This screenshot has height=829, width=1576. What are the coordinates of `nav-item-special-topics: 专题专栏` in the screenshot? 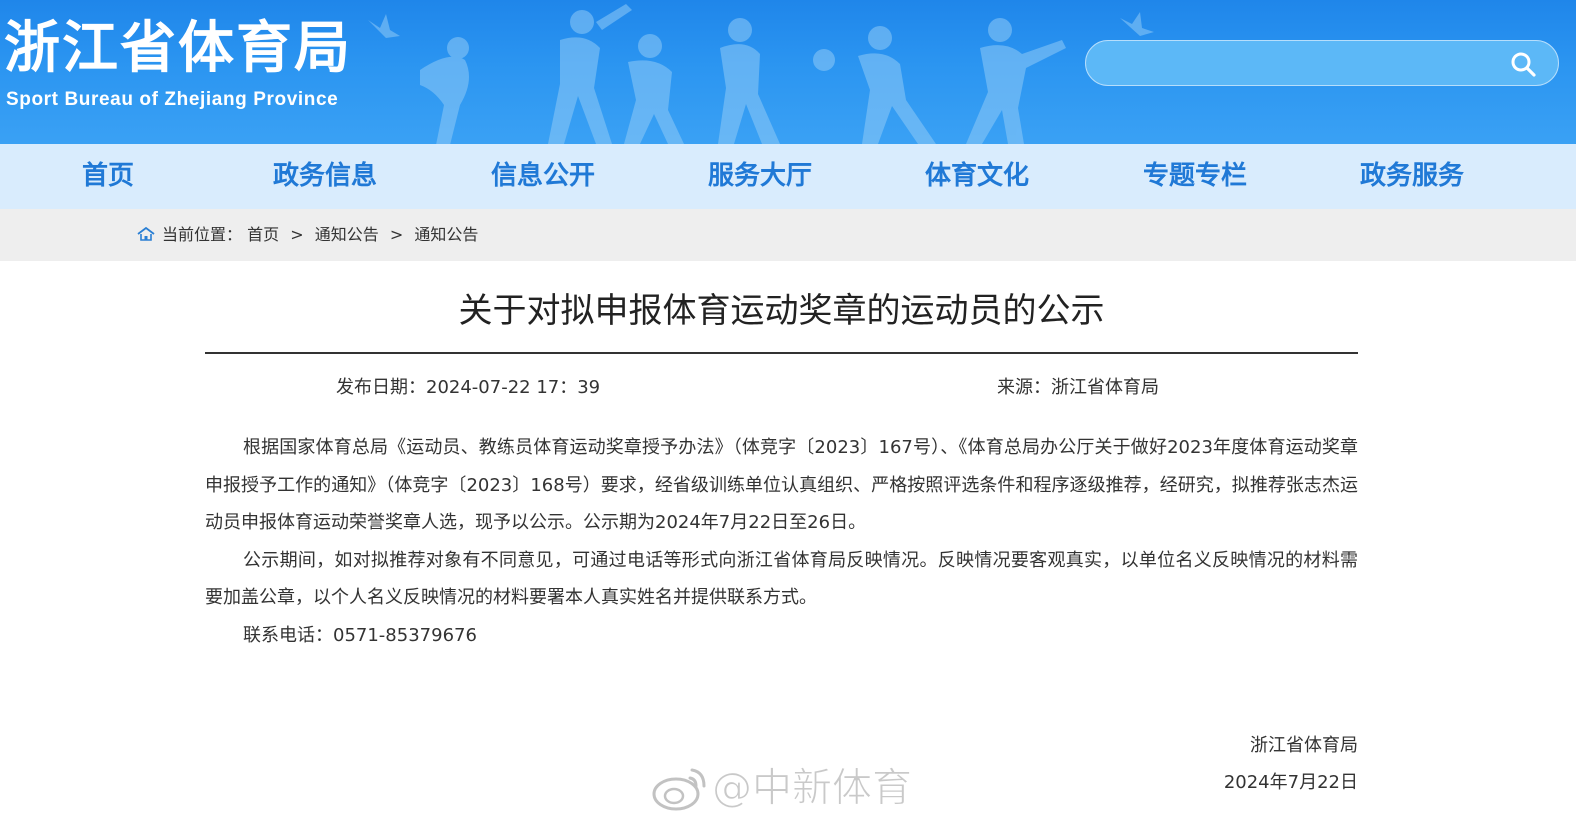 It's located at (1195, 176).